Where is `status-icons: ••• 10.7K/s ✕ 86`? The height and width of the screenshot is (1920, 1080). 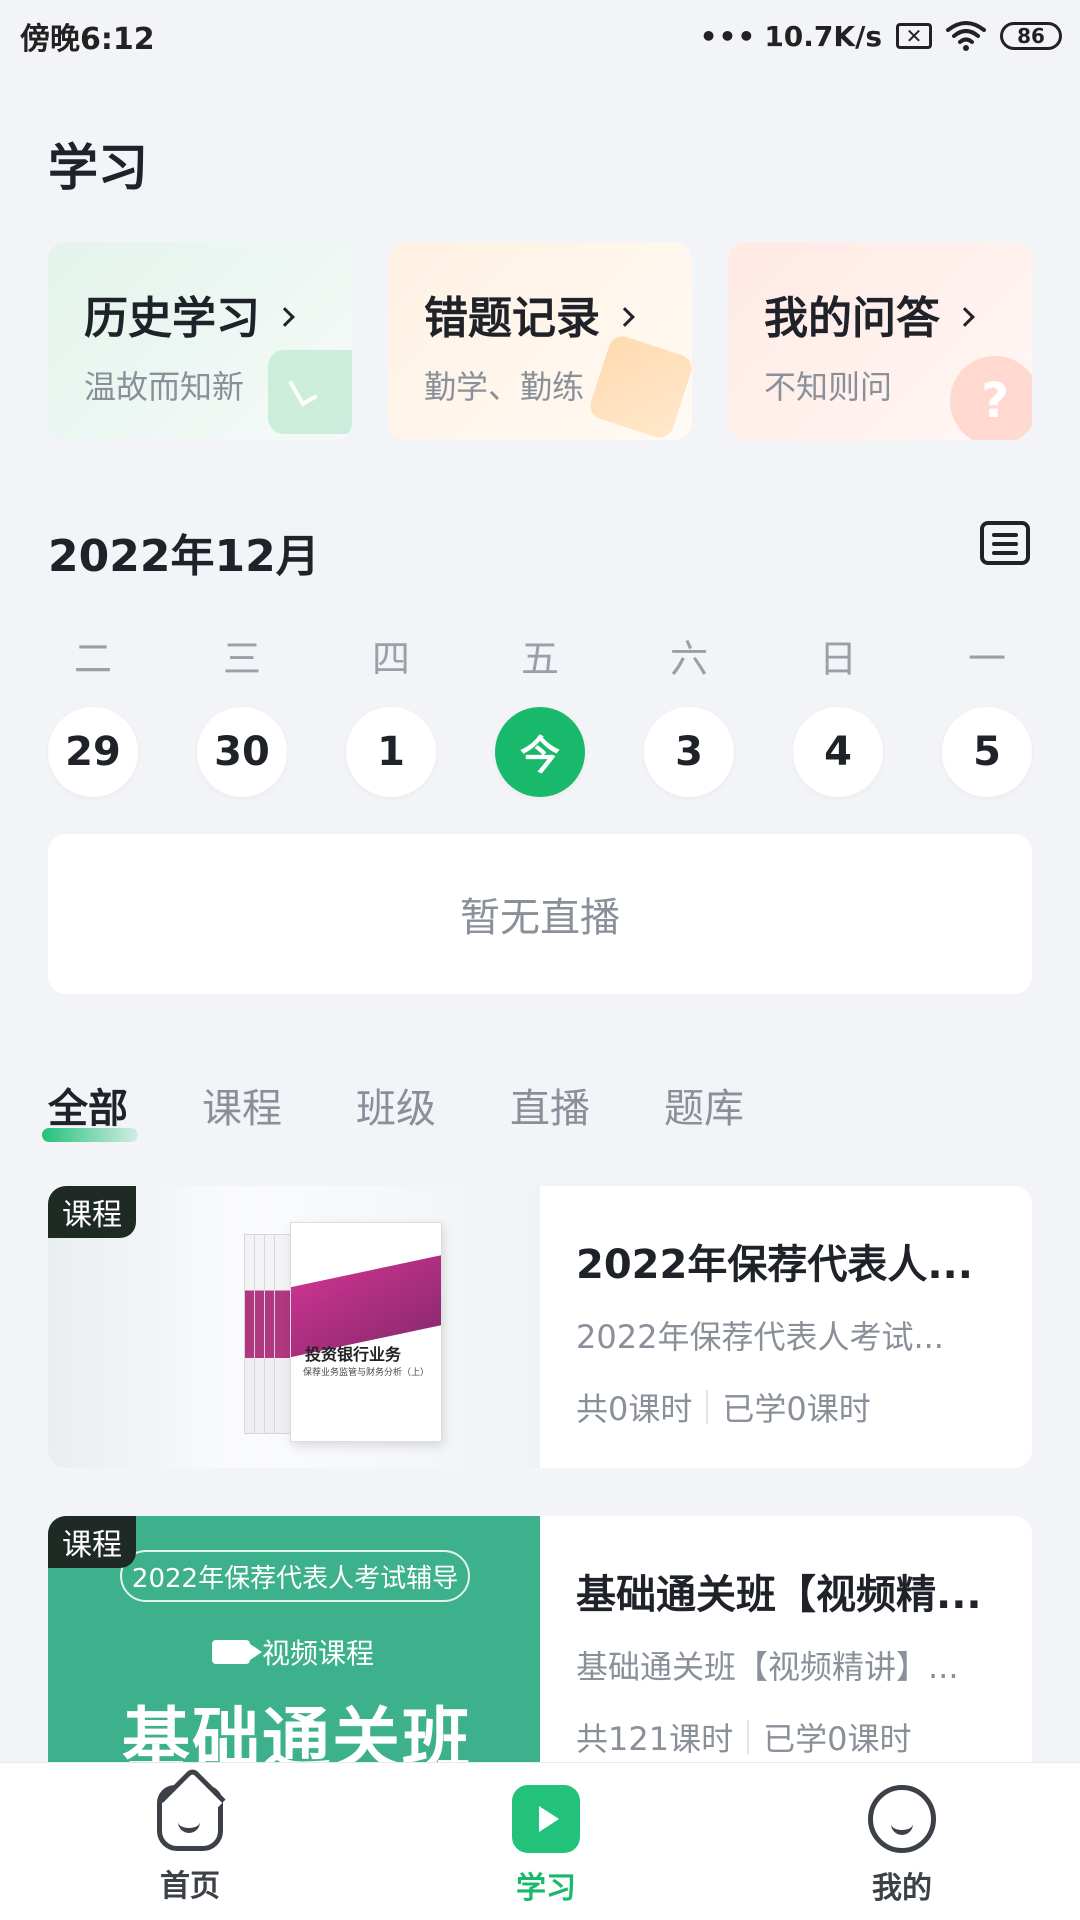
status-icons: ••• 10.7K/s ✕ 86 is located at coordinates (881, 36).